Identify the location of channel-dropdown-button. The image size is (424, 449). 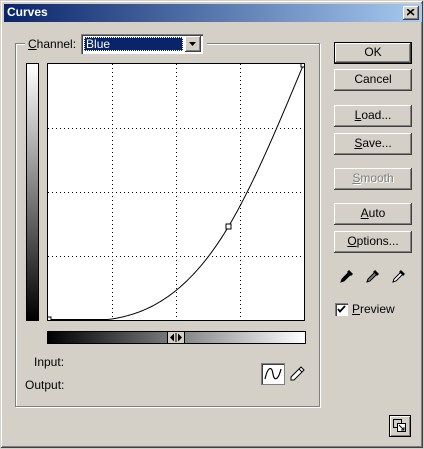
(193, 44).